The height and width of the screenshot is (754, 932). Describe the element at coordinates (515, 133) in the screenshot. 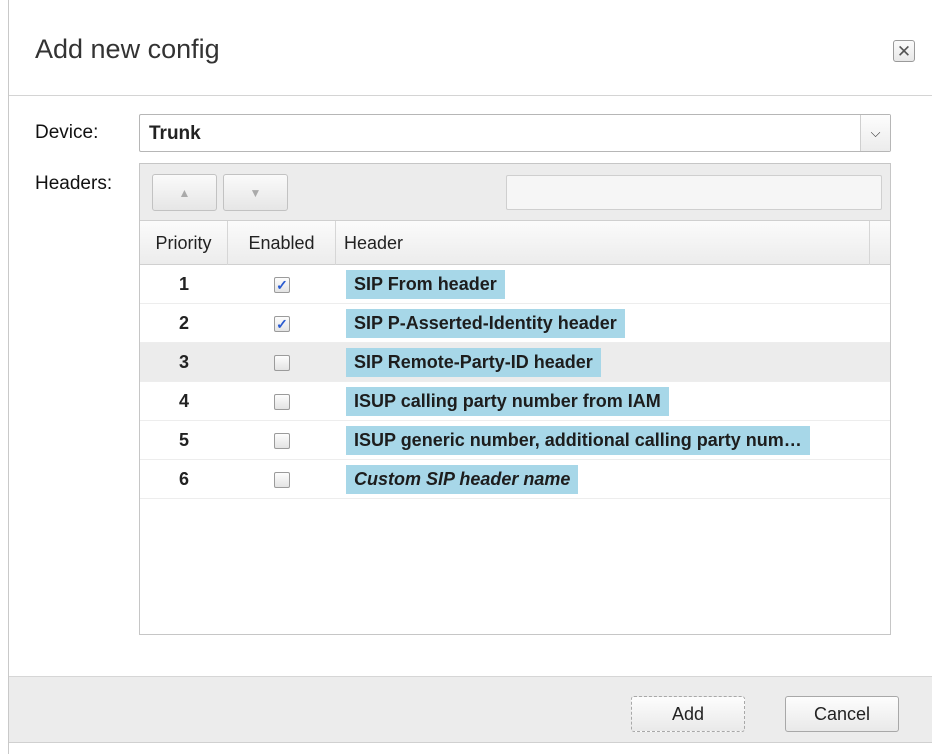

I see `device-select: Trunk ⌵` at that location.